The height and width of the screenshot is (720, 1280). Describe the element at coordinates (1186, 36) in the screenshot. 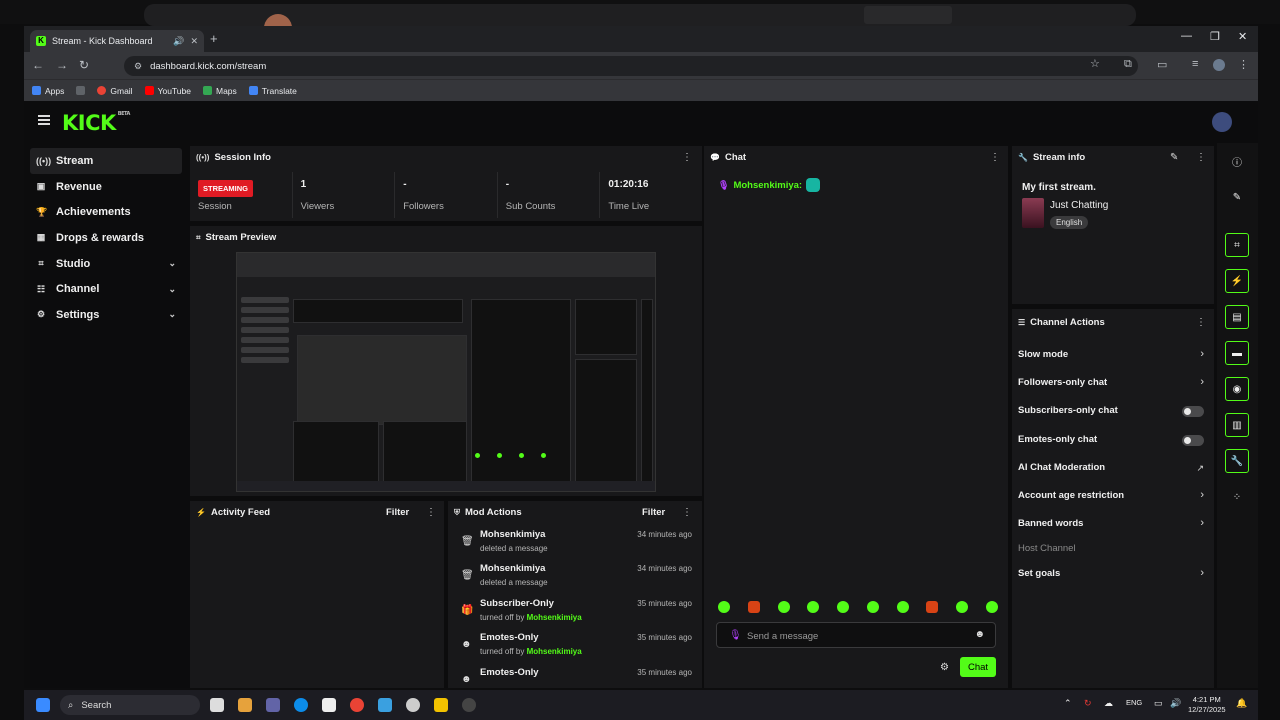

I see `minimize-button: —` at that location.